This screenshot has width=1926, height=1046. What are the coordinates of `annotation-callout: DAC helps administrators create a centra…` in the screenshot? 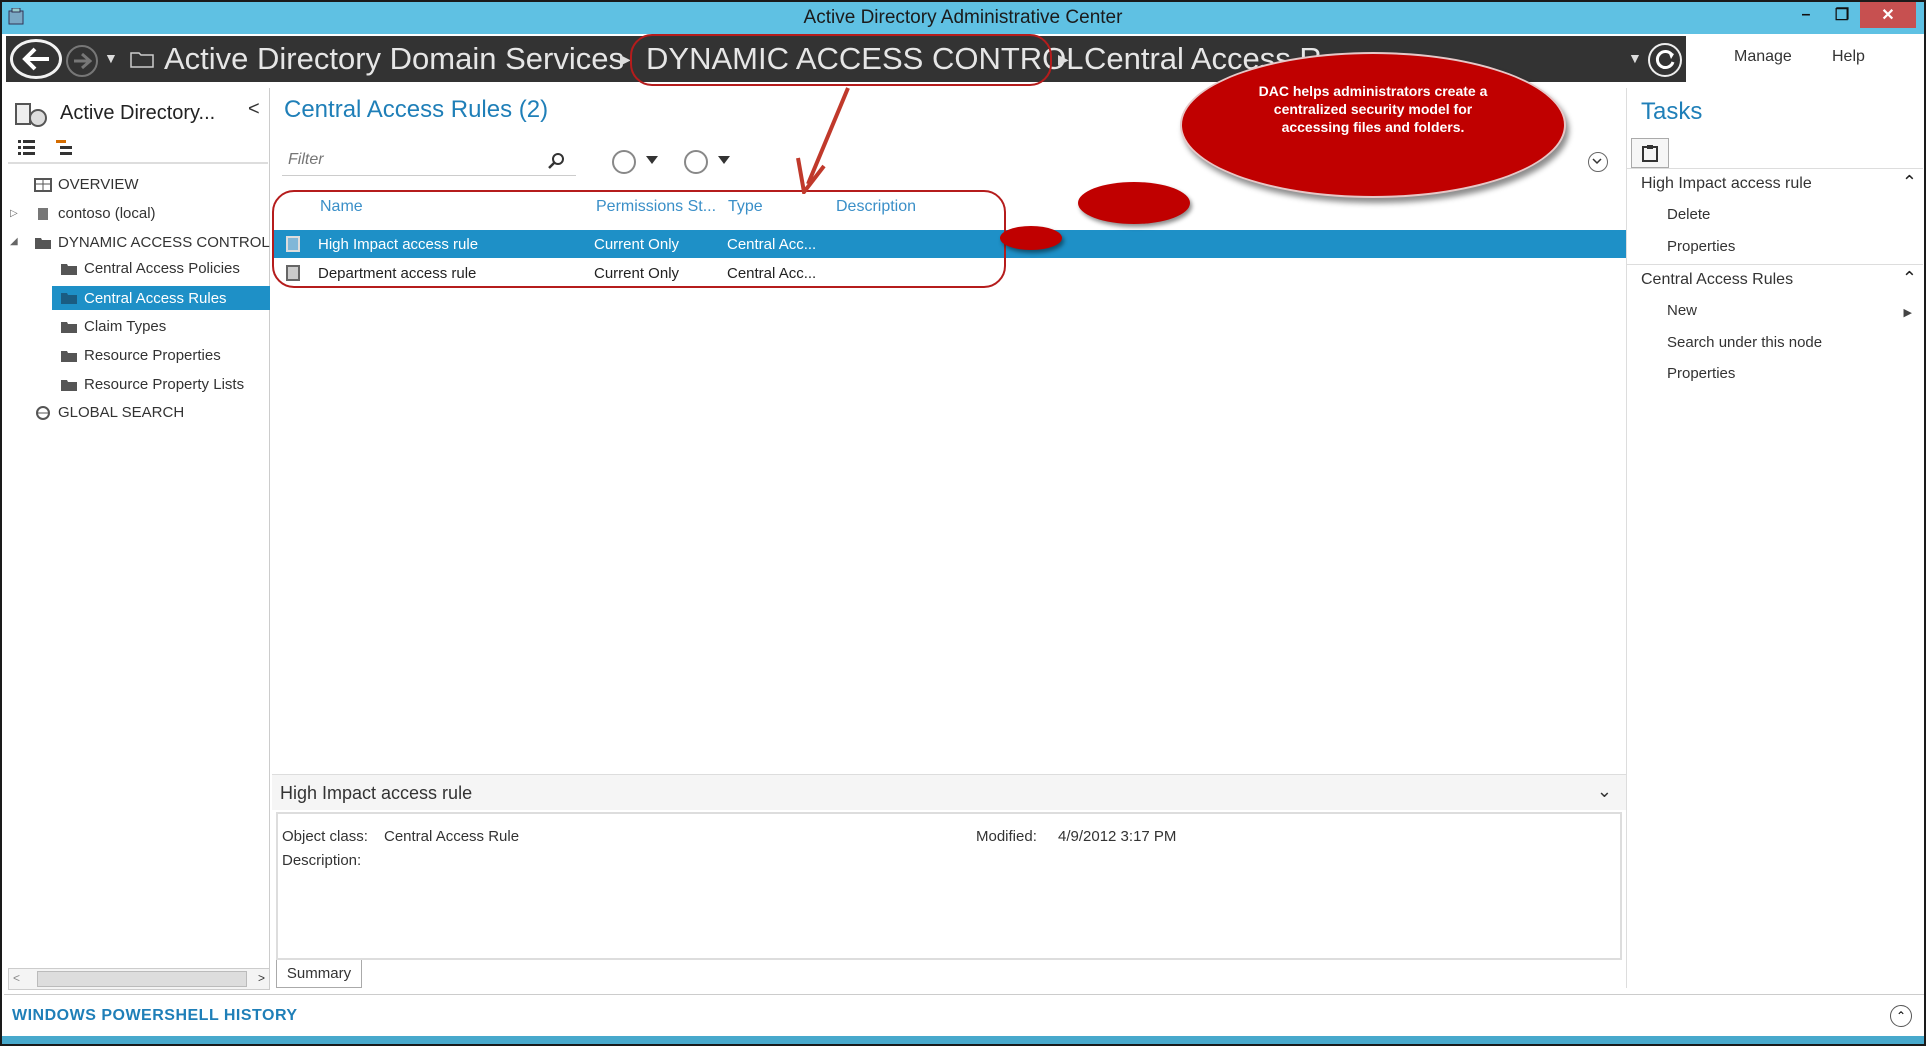 It's located at (1373, 125).